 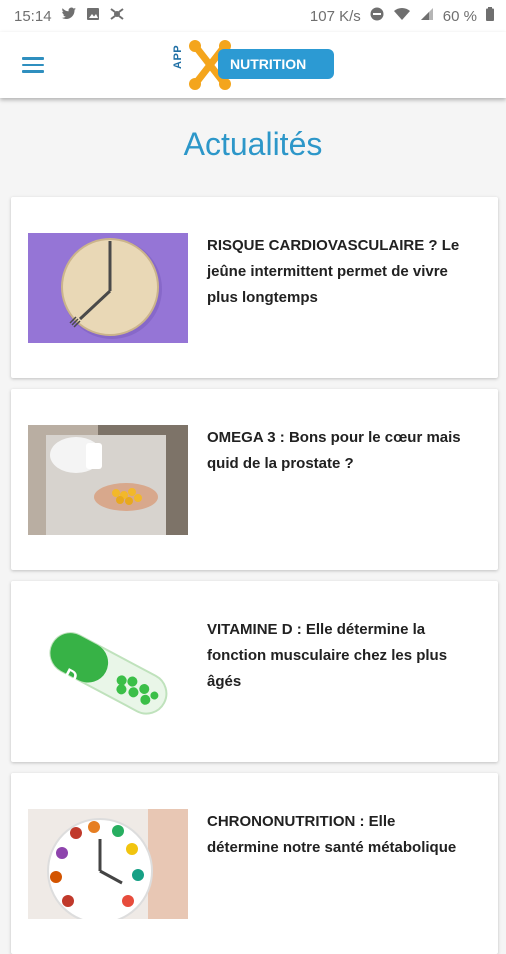 What do you see at coordinates (427, 16) in the screenshot?
I see `signal-icon` at bounding box center [427, 16].